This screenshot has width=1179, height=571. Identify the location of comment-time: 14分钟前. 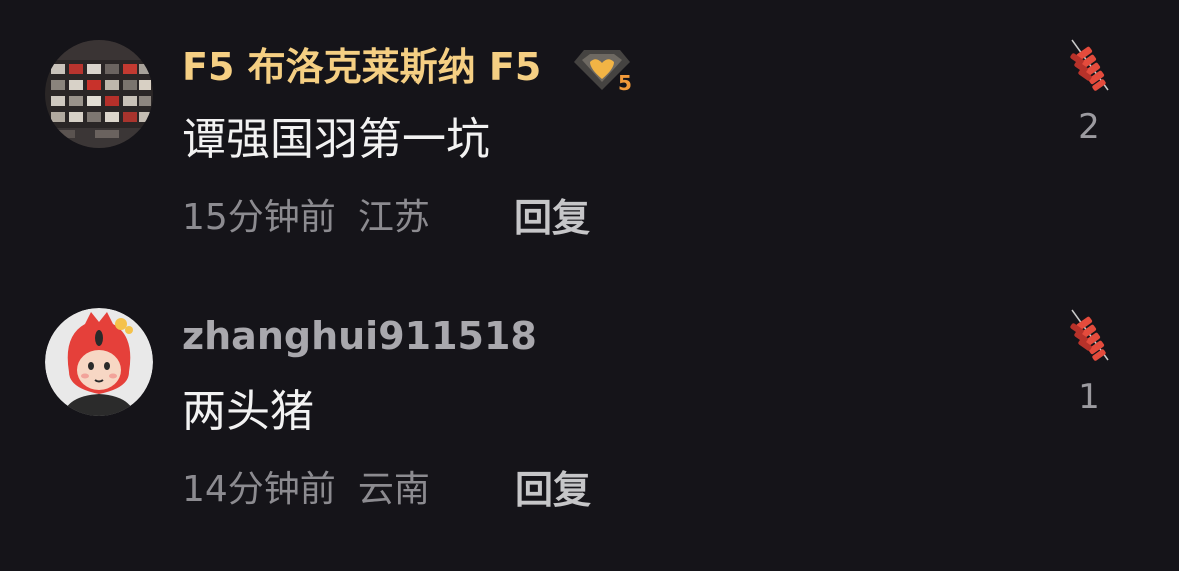
(259, 489).